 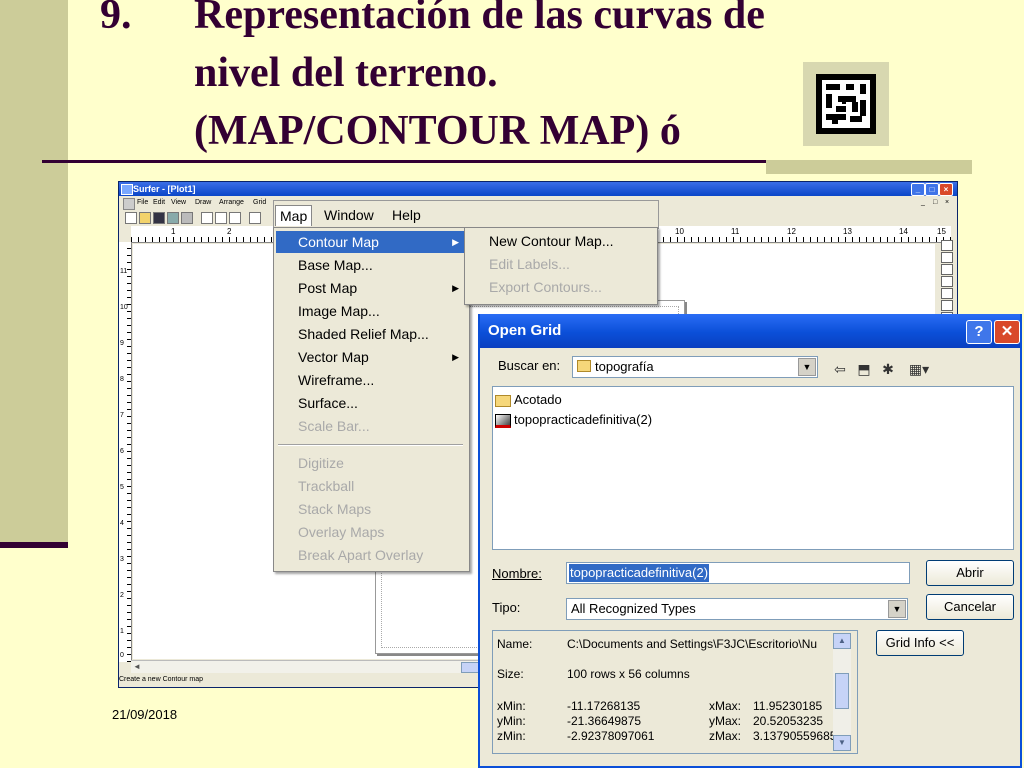 I want to click on copy-icon, so click(x=221, y=218).